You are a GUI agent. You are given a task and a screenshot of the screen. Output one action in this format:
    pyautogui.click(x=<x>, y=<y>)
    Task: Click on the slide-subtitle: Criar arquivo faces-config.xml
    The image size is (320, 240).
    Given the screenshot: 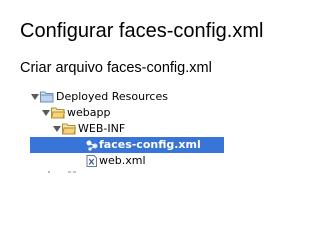 What is the action you would take?
    pyautogui.click(x=116, y=68)
    